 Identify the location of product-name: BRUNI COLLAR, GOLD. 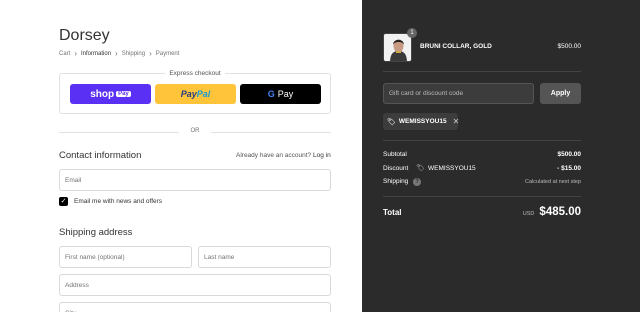
(456, 46).